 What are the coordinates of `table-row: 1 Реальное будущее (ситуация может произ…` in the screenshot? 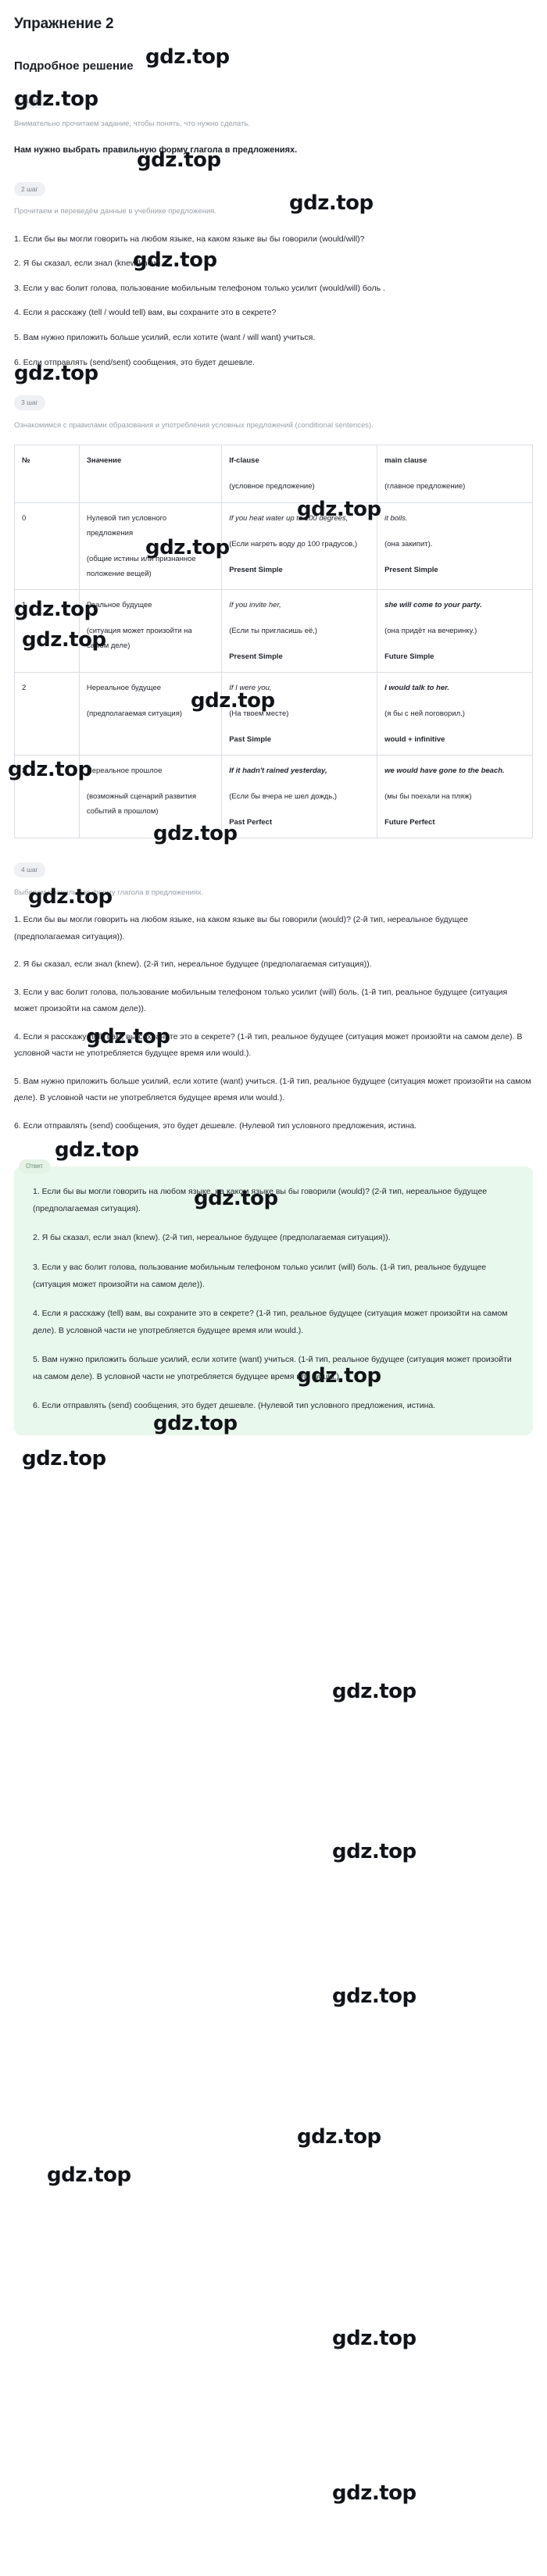 It's located at (273, 631).